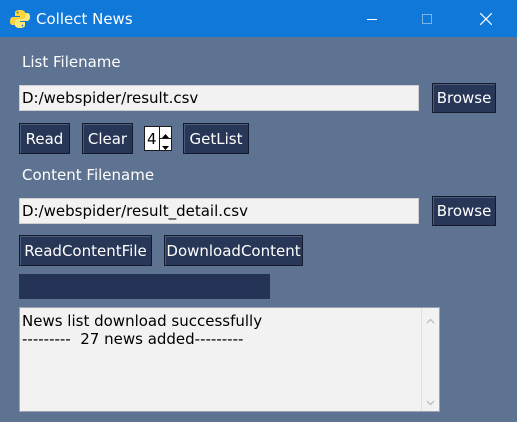 Image resolution: width=517 pixels, height=422 pixels. I want to click on log-line: --------- 27 news added---------, so click(133, 339).